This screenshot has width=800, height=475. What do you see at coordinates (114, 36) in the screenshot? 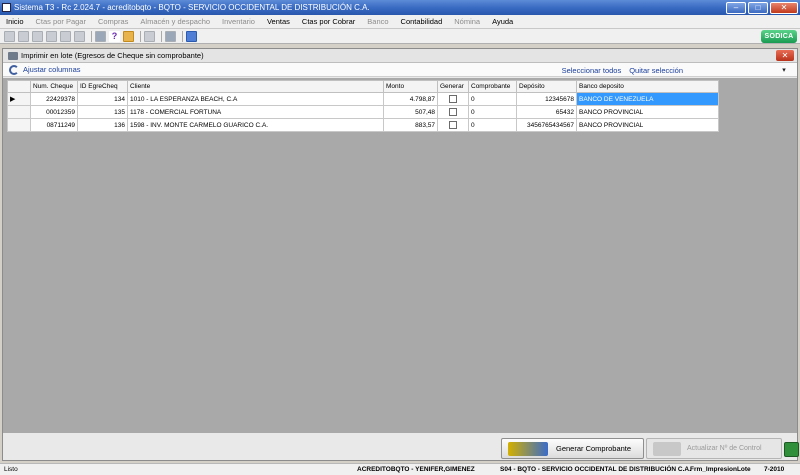
I see `help-icon: ?` at bounding box center [114, 36].